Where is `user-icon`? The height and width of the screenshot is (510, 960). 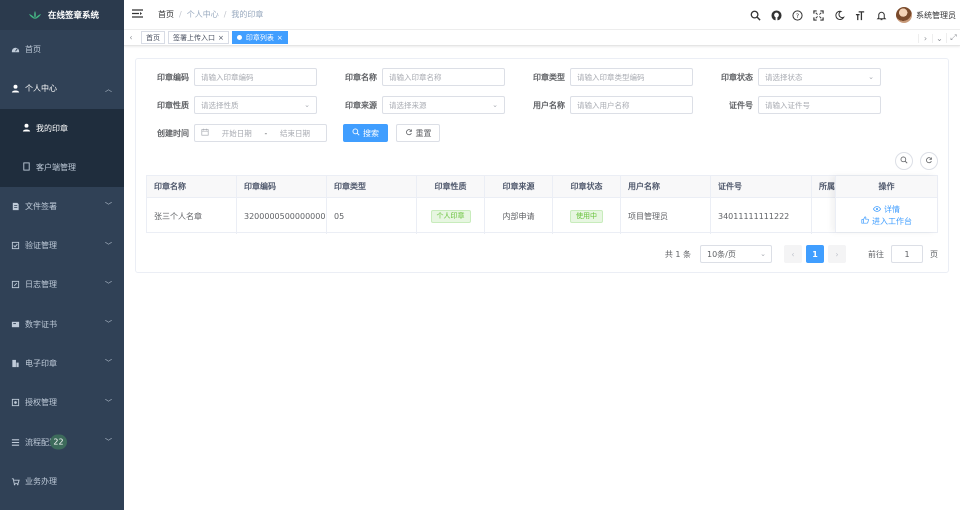 user-icon is located at coordinates (26, 128).